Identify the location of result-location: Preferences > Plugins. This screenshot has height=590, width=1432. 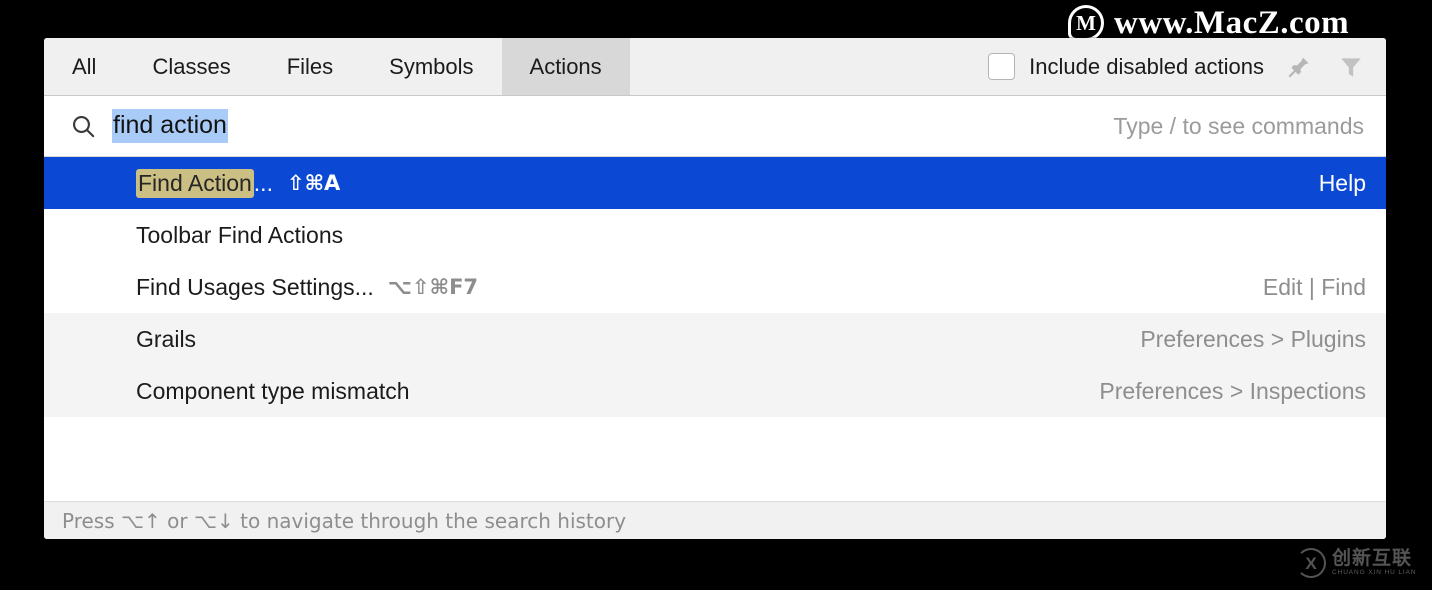
(1253, 338).